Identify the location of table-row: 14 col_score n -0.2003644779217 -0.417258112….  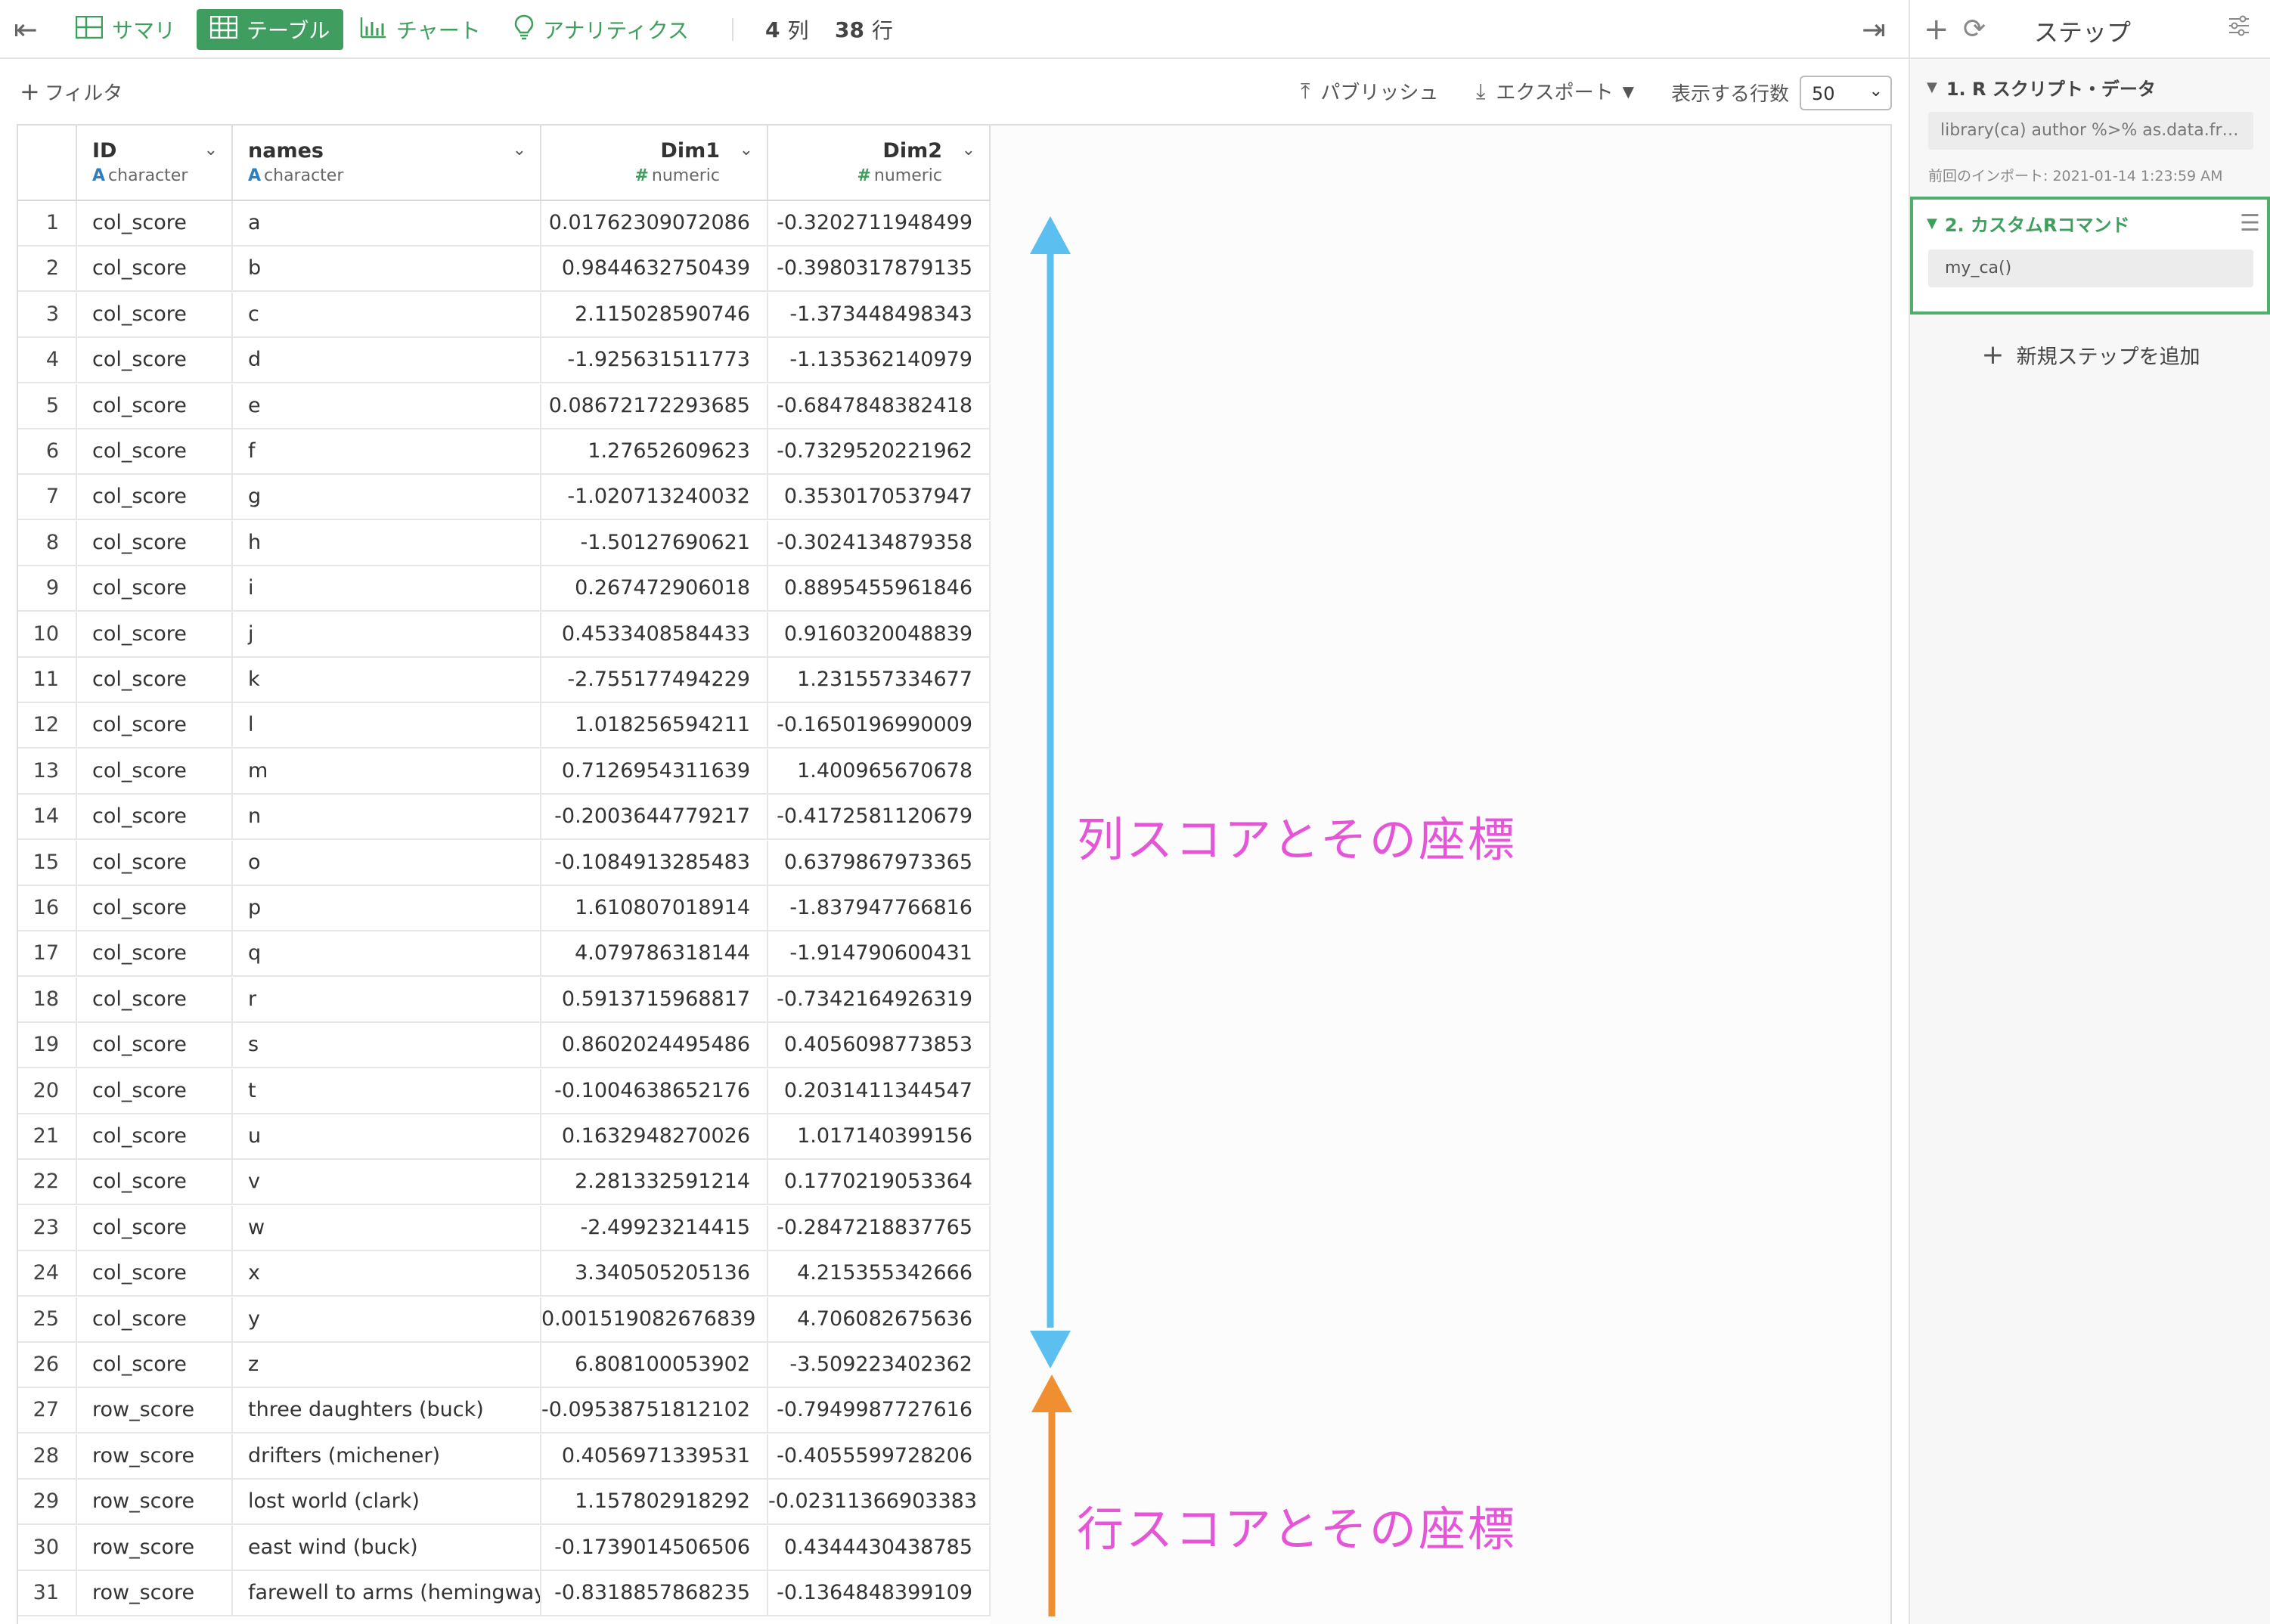
(504, 818).